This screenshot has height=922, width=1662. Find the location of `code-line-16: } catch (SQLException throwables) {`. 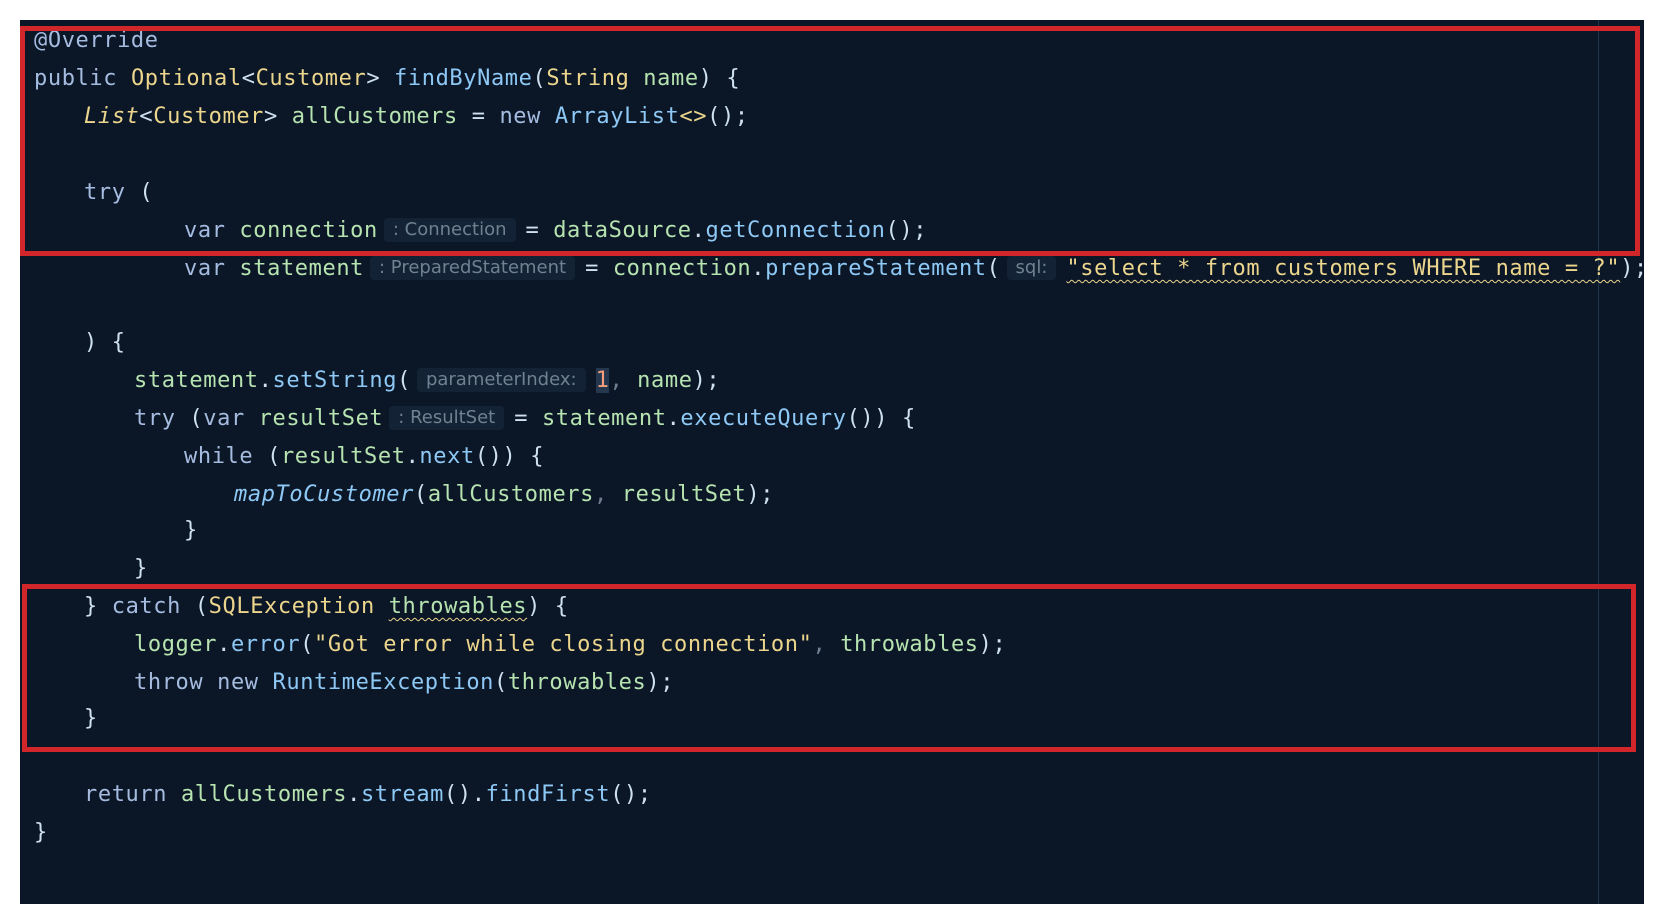

code-line-16: } catch (SQLException throwables) { is located at coordinates (326, 607).